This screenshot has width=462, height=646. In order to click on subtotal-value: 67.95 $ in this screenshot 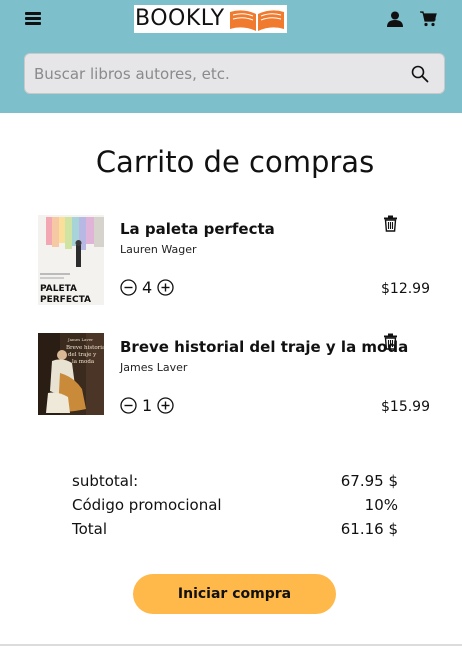, I will do `click(369, 481)`.